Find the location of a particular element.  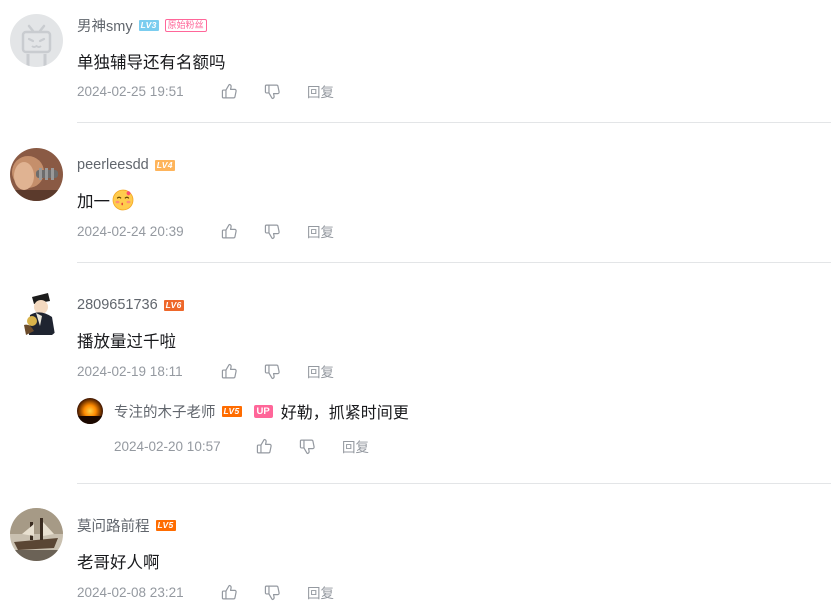

sub-username: 专注的木子老师 is located at coordinates (165, 411).